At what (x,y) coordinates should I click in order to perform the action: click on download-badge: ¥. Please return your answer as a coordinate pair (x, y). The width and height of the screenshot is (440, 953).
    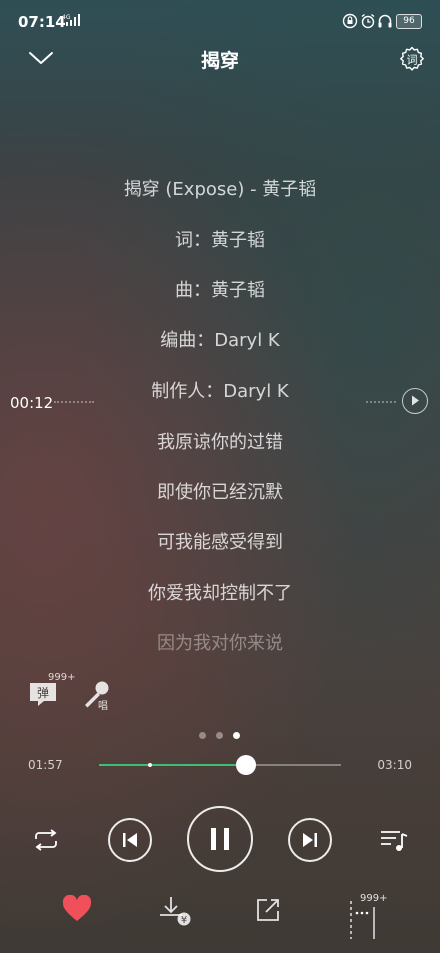
    Looking at the image, I should click on (184, 920).